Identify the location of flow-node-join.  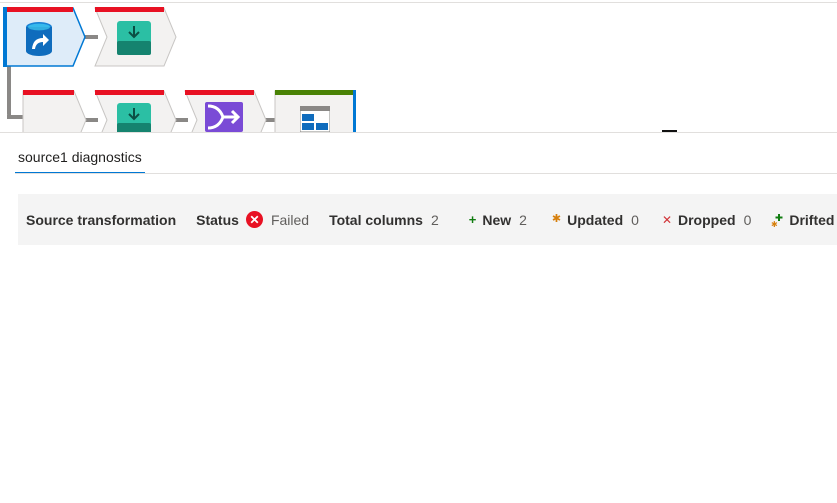
(226, 111).